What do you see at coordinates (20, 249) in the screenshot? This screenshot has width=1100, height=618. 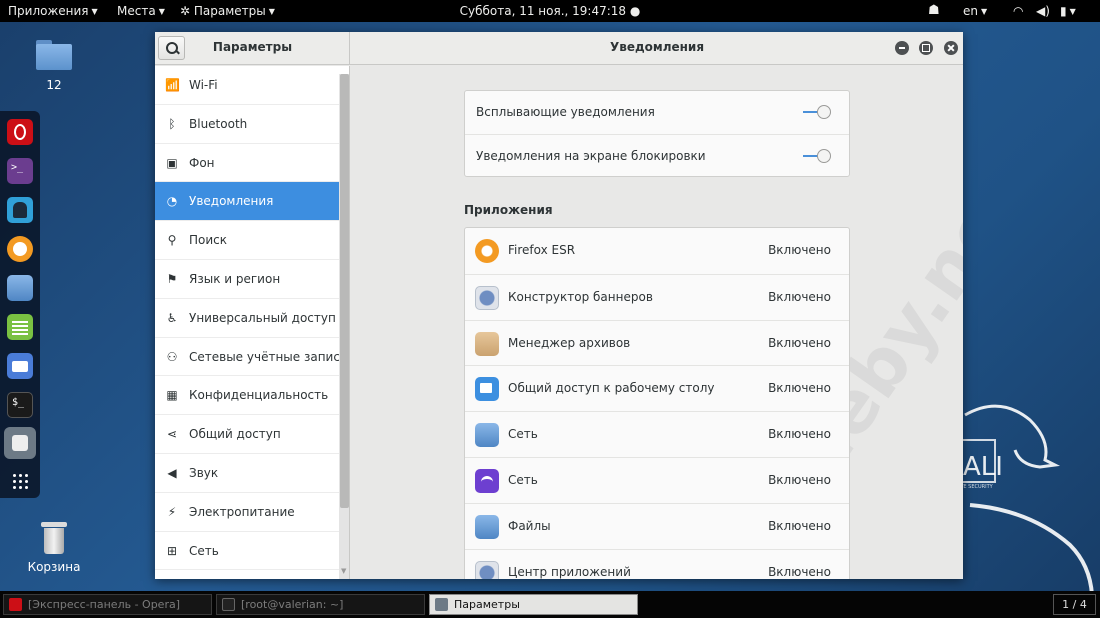 I see `firefox-icon` at bounding box center [20, 249].